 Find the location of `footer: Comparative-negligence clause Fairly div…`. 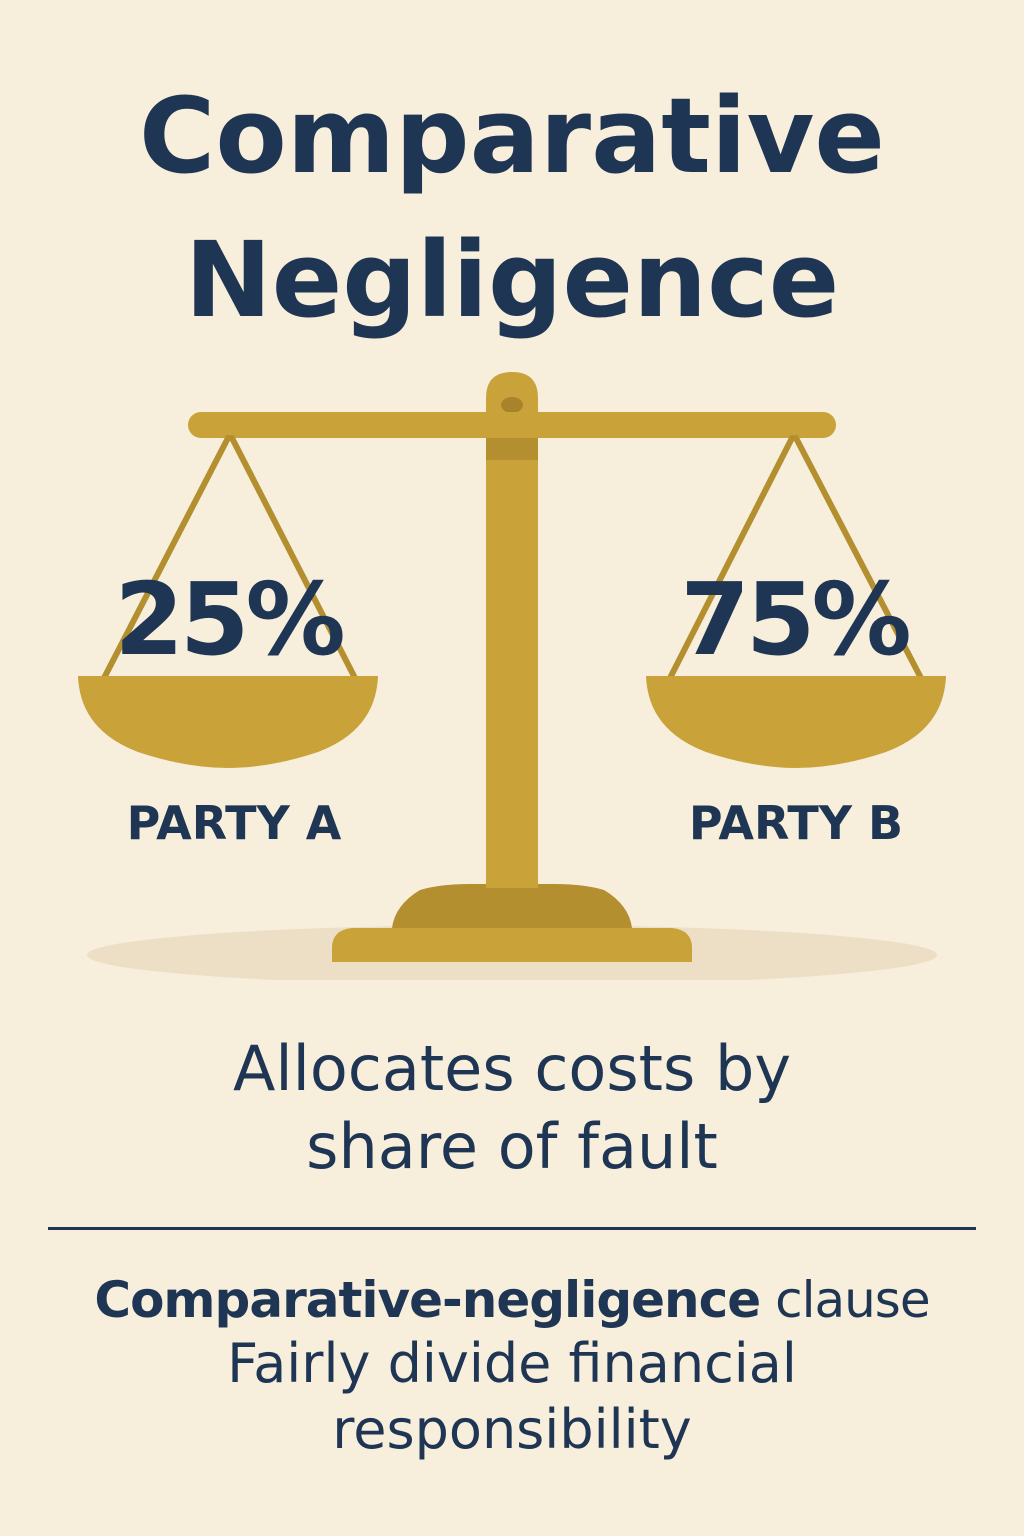

footer: Comparative-negligence clause Fairly div… is located at coordinates (512, 1366).